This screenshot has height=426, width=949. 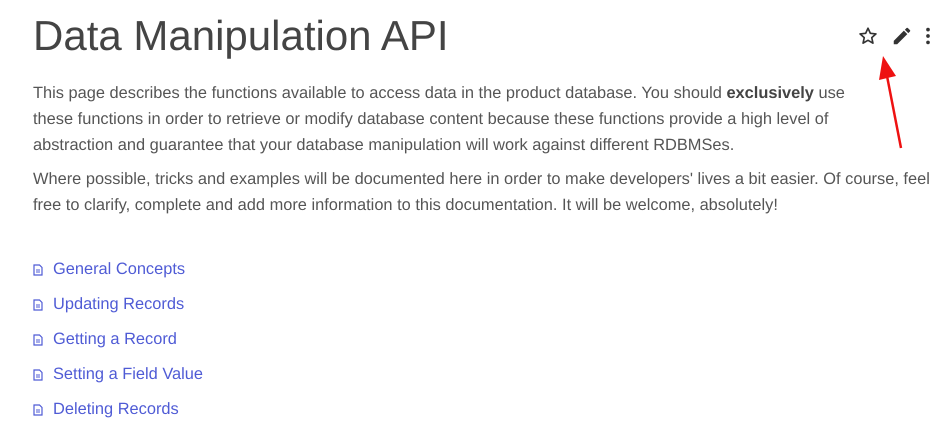 What do you see at coordinates (116, 409) in the screenshot?
I see `page-link: Deleting Records` at bounding box center [116, 409].